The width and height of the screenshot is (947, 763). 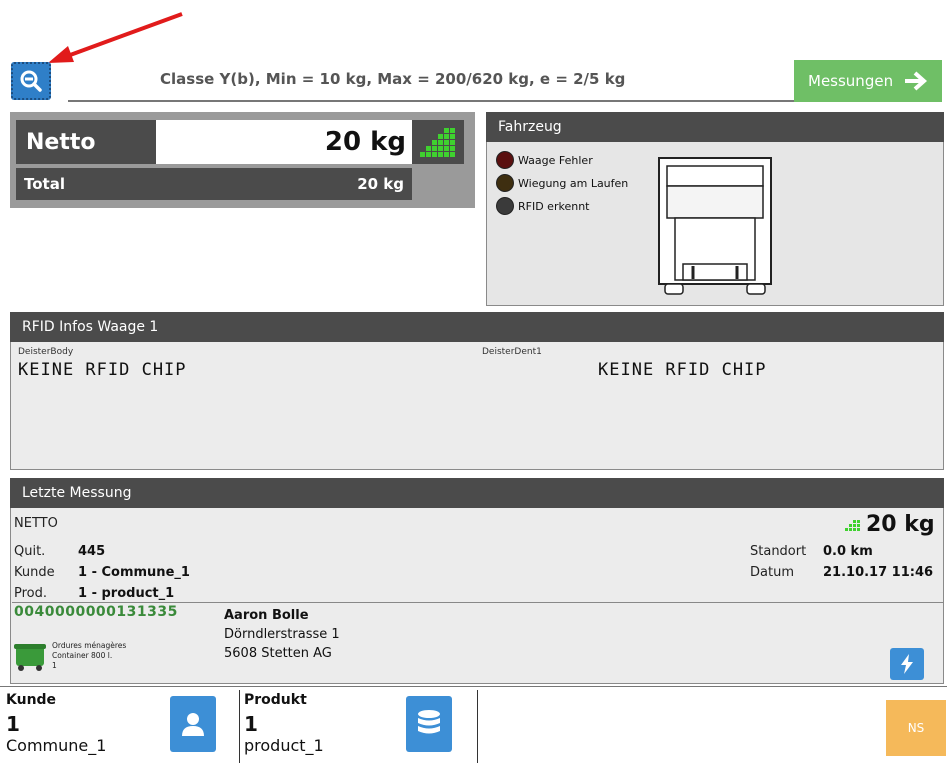 What do you see at coordinates (916, 728) in the screenshot?
I see `ns-button: NS` at bounding box center [916, 728].